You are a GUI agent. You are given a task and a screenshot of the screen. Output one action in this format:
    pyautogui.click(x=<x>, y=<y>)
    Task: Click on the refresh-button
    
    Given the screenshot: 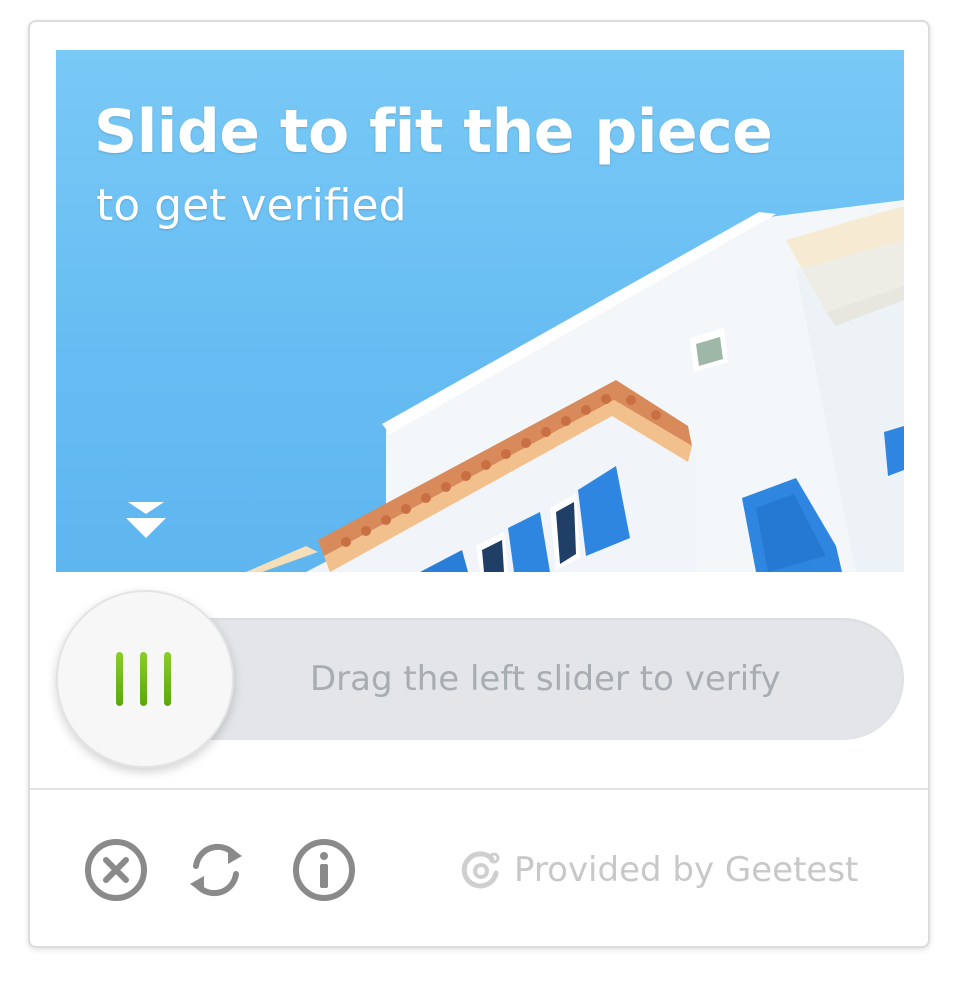 What is the action you would take?
    pyautogui.click(x=216, y=870)
    